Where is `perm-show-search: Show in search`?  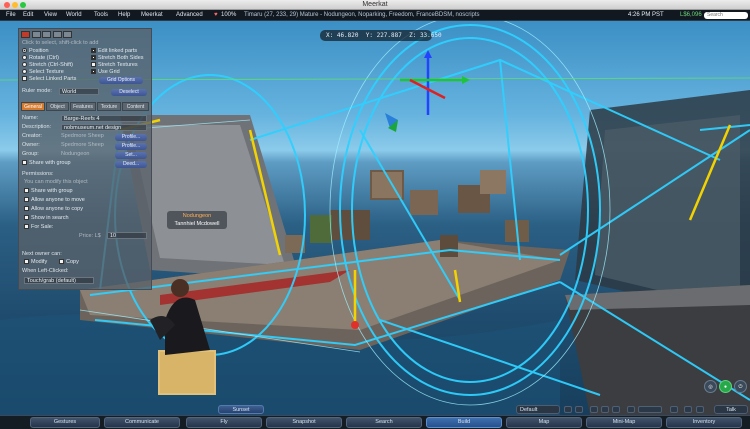 perm-show-search: Show in search is located at coordinates (46, 218).